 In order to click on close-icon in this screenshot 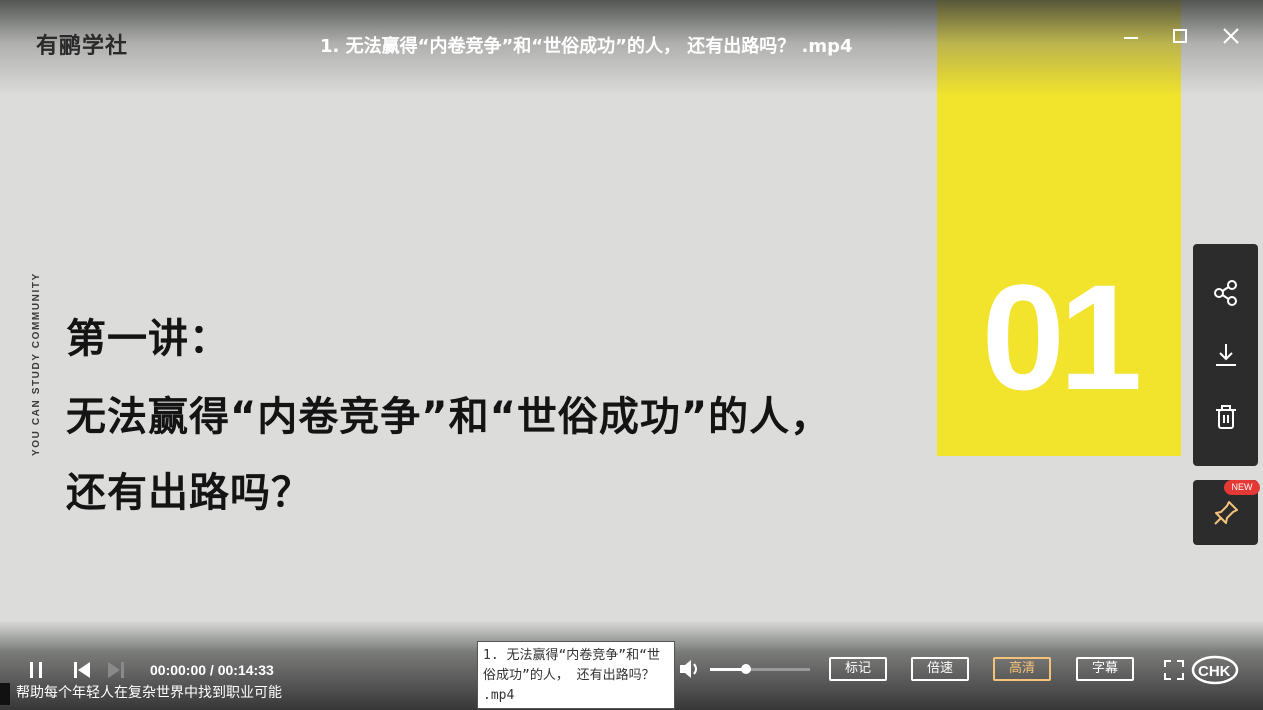, I will do `click(1231, 36)`.